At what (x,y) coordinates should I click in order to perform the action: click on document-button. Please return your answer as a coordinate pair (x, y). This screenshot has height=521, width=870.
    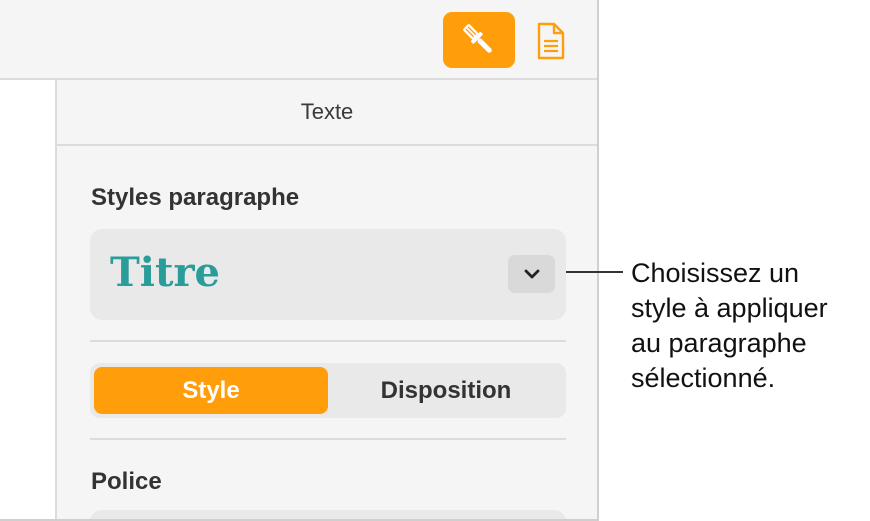
    Looking at the image, I should click on (551, 41).